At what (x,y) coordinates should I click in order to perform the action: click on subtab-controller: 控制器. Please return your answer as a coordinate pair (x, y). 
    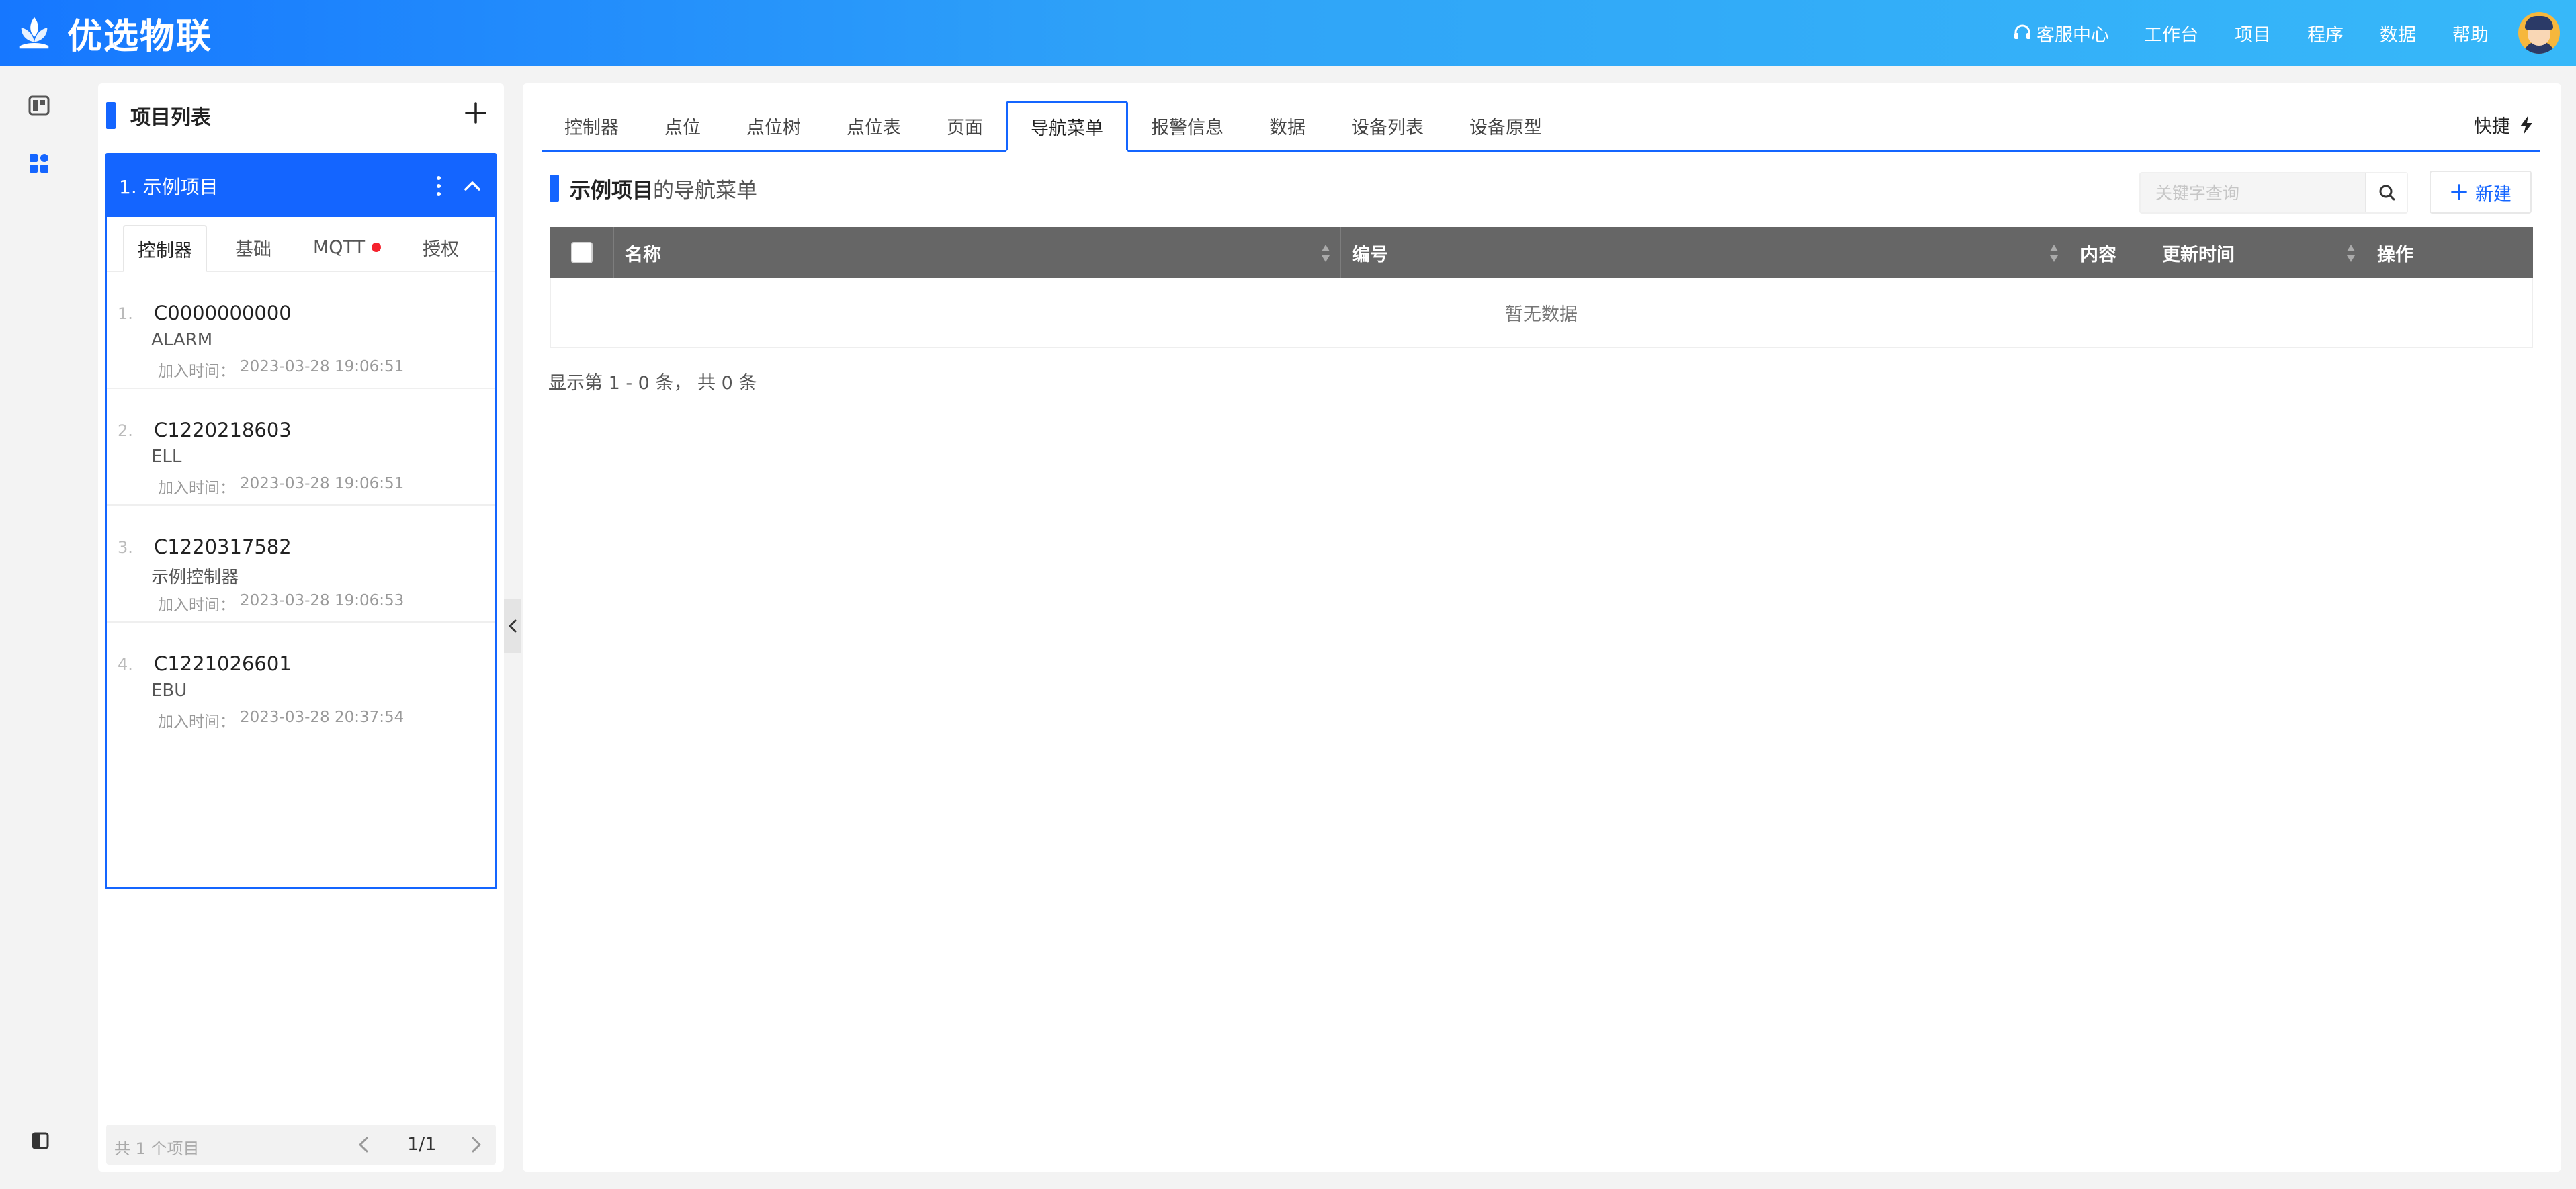
    Looking at the image, I should click on (165, 248).